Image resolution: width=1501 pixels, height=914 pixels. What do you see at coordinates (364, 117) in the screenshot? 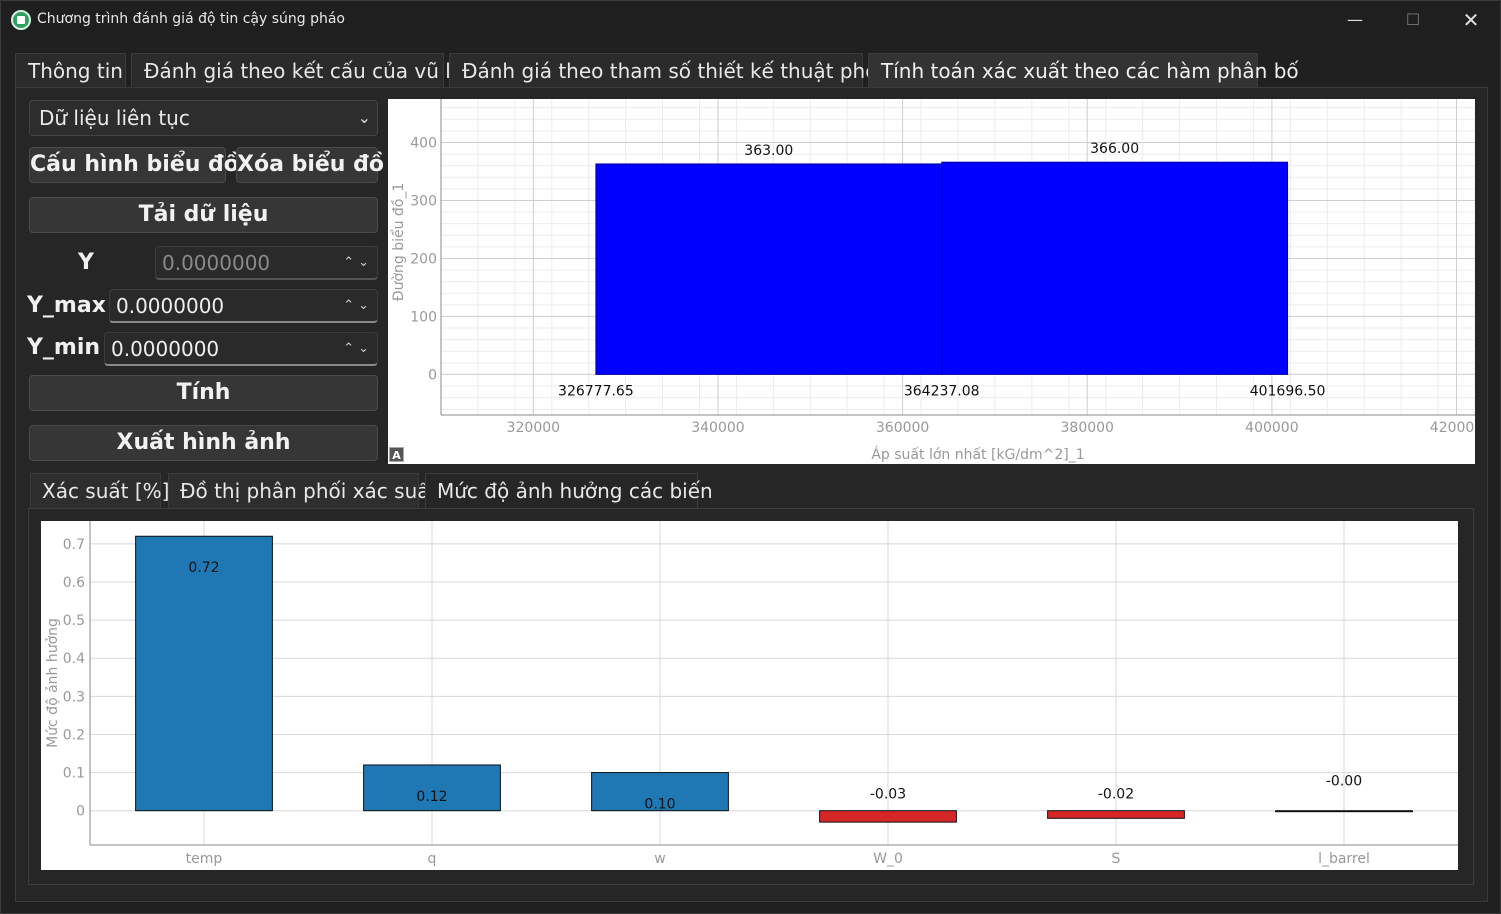
I see `chevron-down-icon: ⌄` at bounding box center [364, 117].